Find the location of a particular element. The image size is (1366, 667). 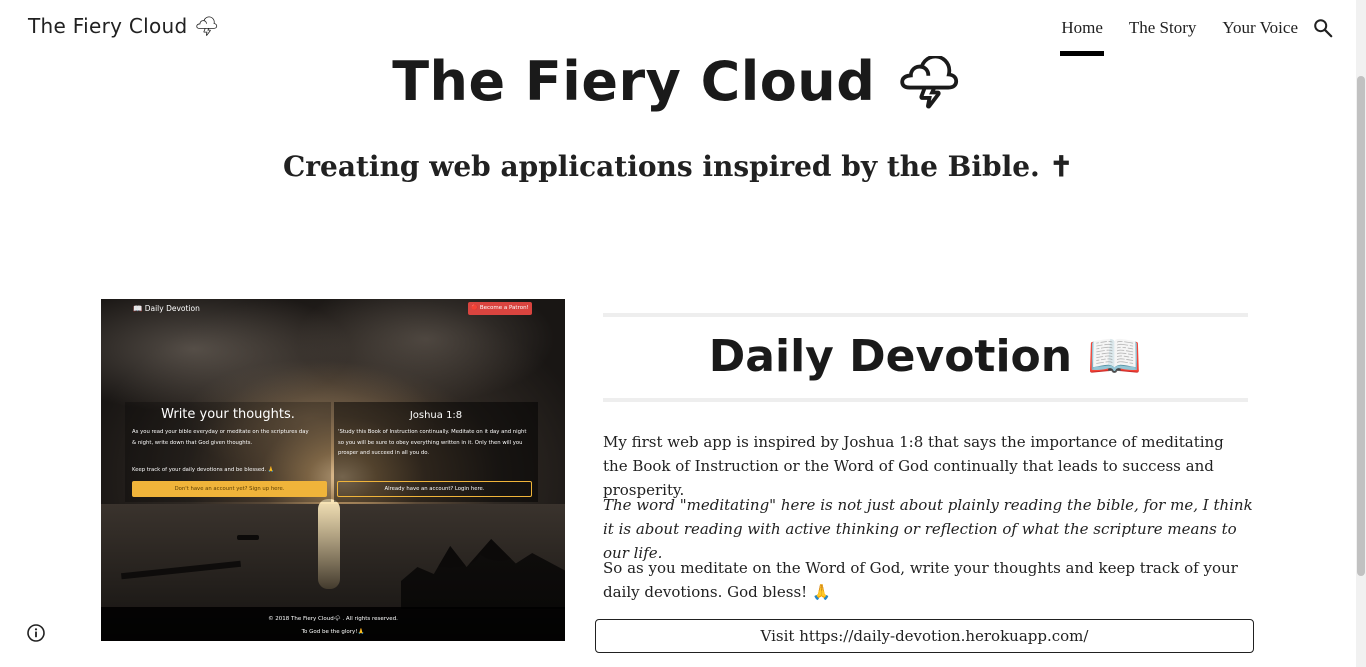

page-title: The Fiery Cloud 🌩 is located at coordinates (678, 81).